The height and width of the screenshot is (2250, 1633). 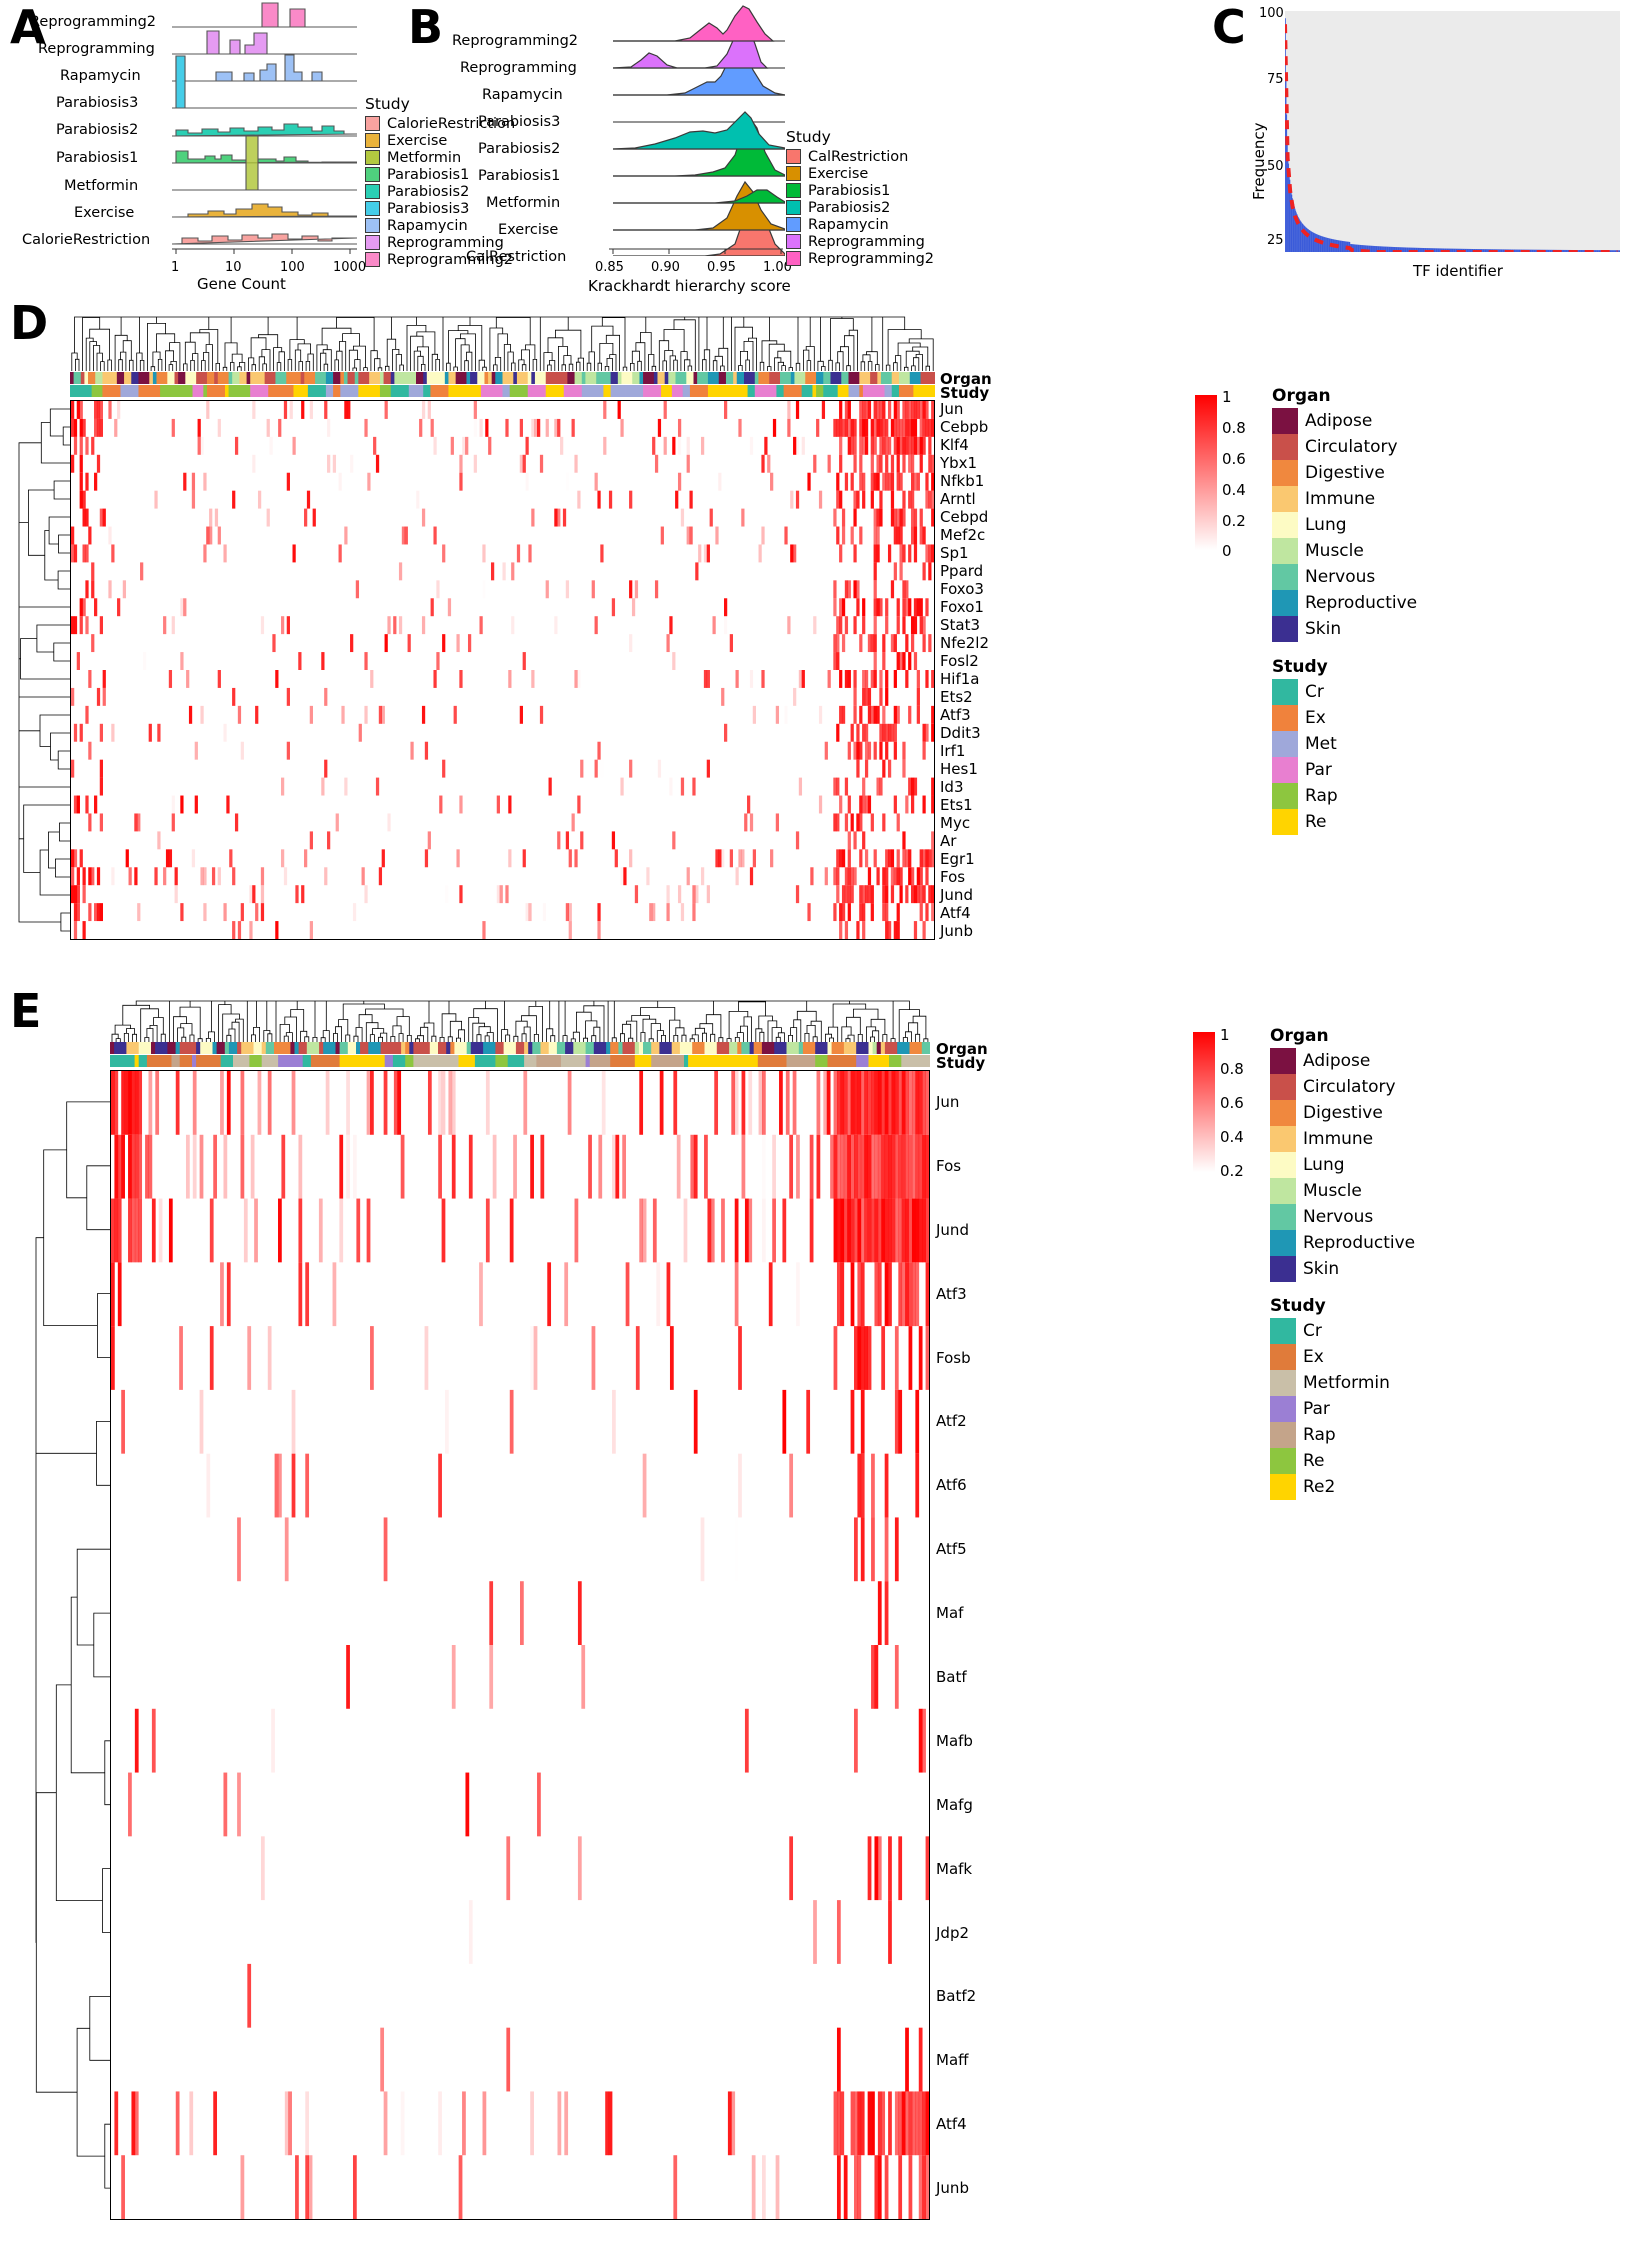 What do you see at coordinates (1305, 744) in the screenshot?
I see `legend-item: Met` at bounding box center [1305, 744].